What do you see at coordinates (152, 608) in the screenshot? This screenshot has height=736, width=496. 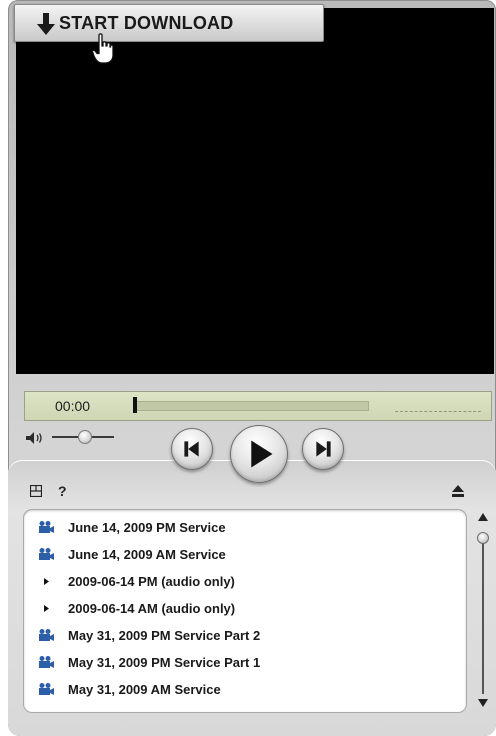 I see `playlist-item-label: 2009-06-14 AM (audio only)` at bounding box center [152, 608].